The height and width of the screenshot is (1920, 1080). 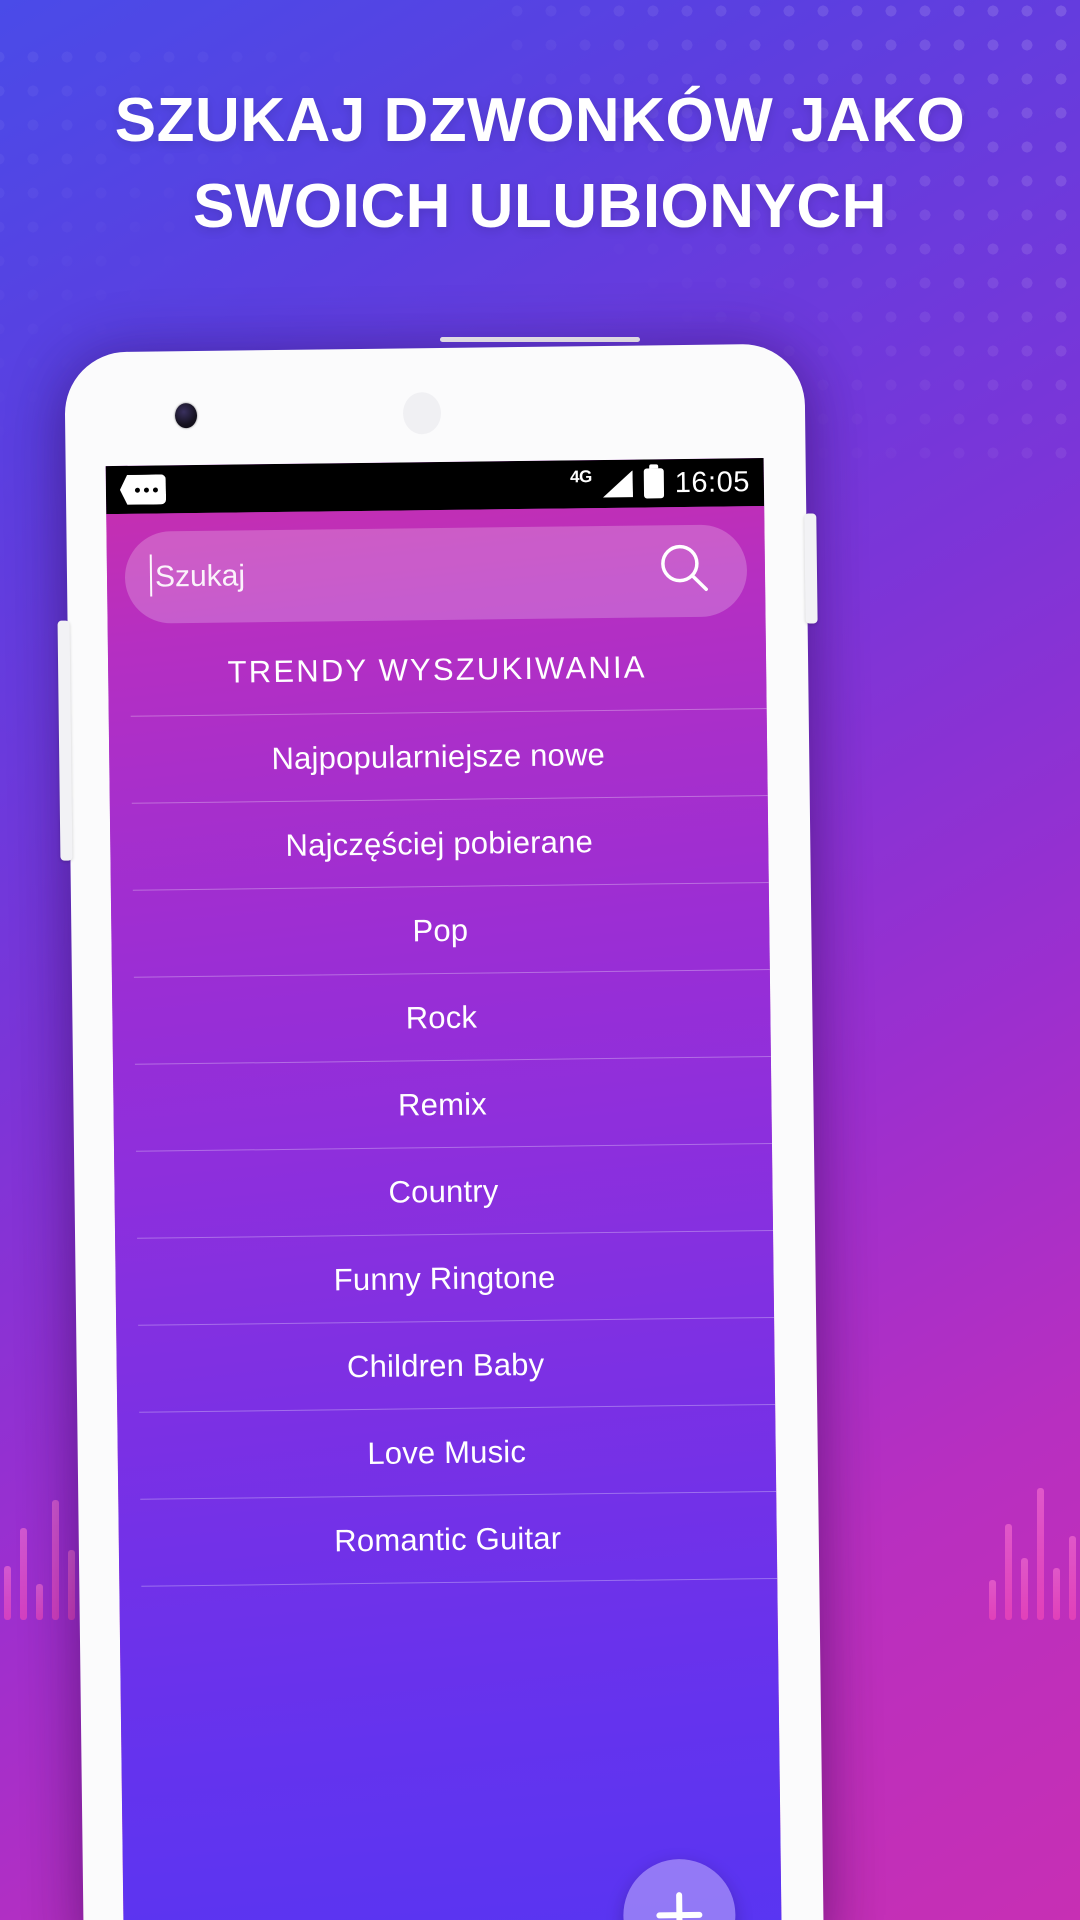 I want to click on list-item: Love Music, so click(x=446, y=1452).